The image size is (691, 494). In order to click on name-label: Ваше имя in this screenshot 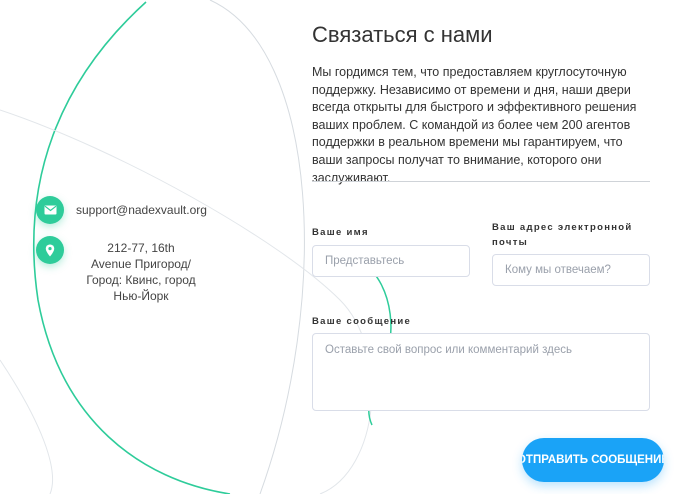, I will do `click(340, 232)`.